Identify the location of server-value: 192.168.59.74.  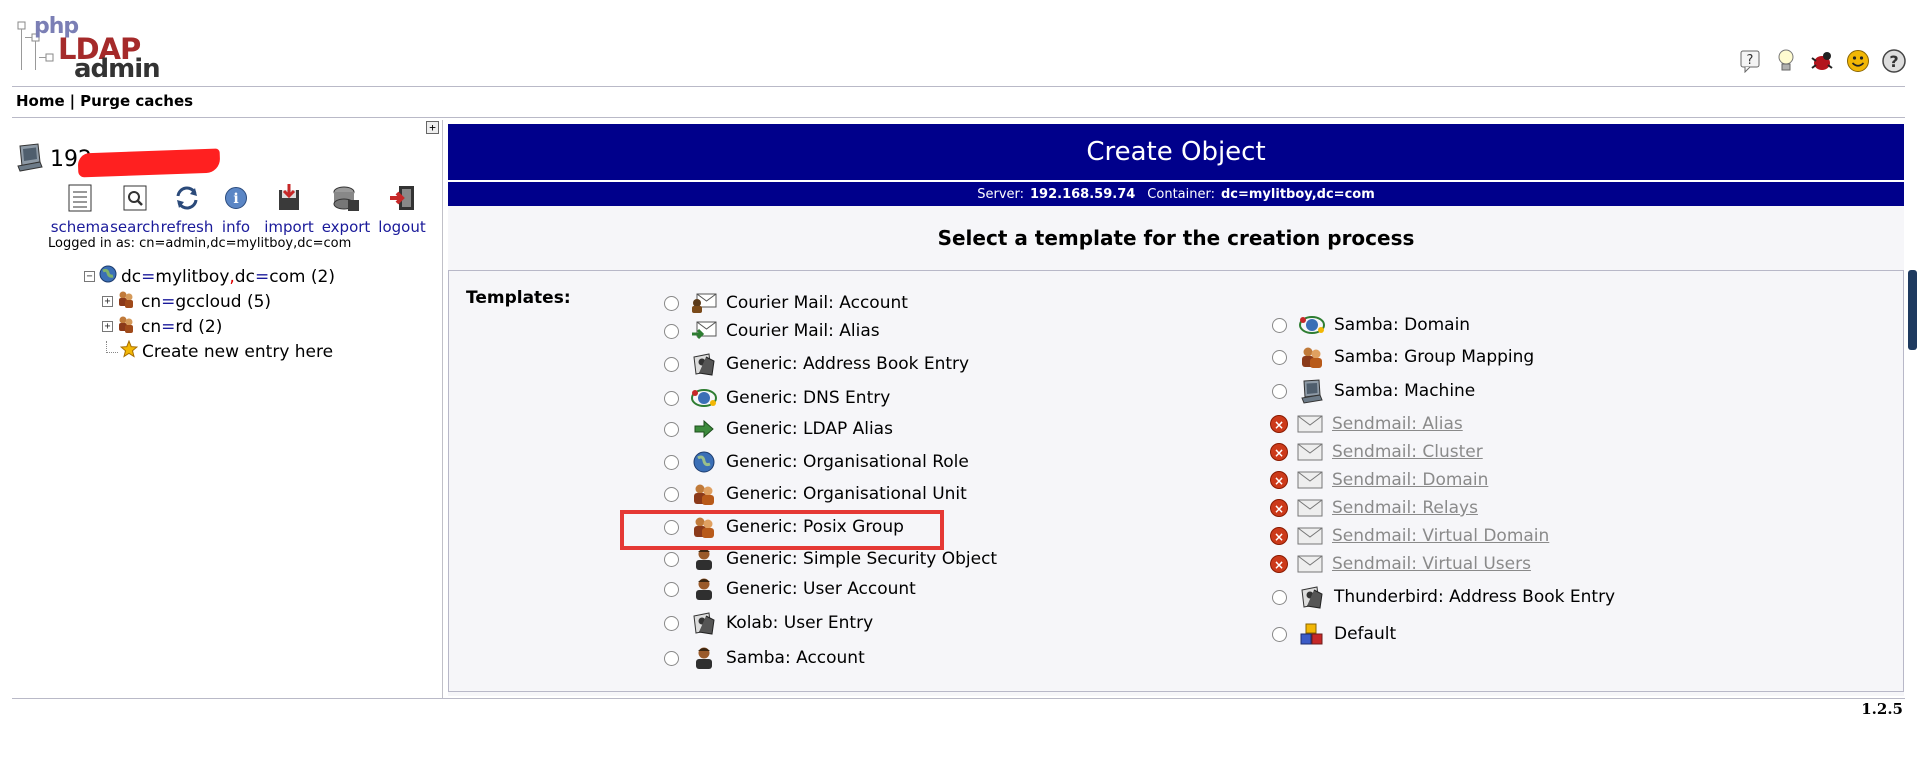
(1083, 194).